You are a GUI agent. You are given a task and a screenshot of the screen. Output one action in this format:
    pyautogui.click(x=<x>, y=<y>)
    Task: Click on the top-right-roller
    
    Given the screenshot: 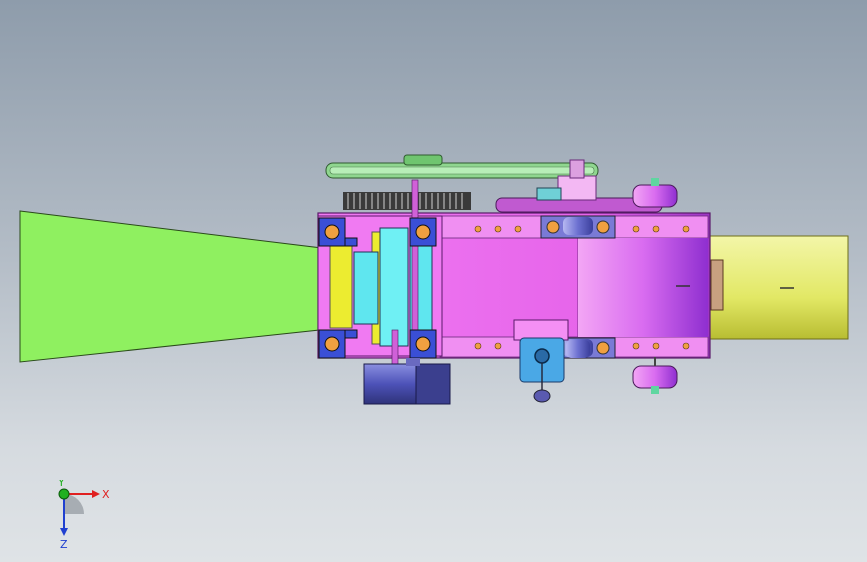 What is the action you would take?
    pyautogui.click(x=655, y=196)
    